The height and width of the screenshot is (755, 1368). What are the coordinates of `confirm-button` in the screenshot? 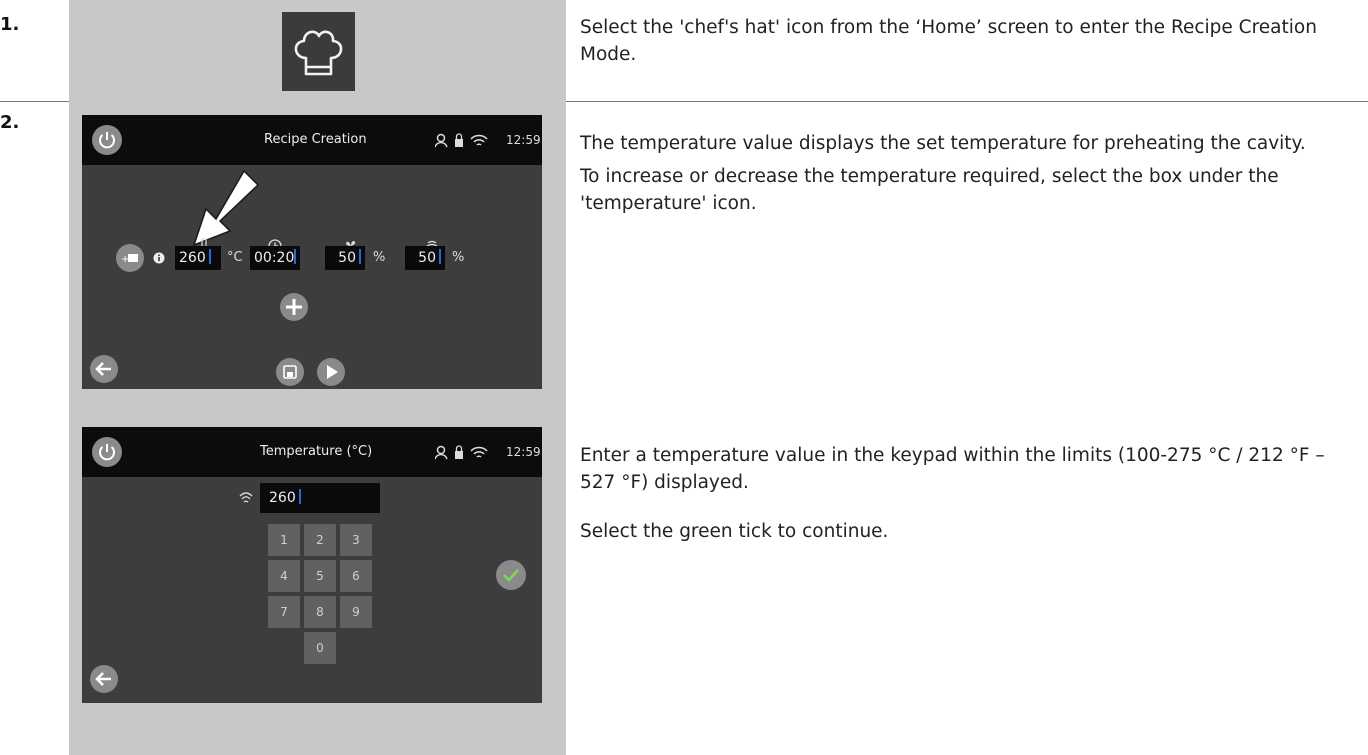 It's located at (511, 575).